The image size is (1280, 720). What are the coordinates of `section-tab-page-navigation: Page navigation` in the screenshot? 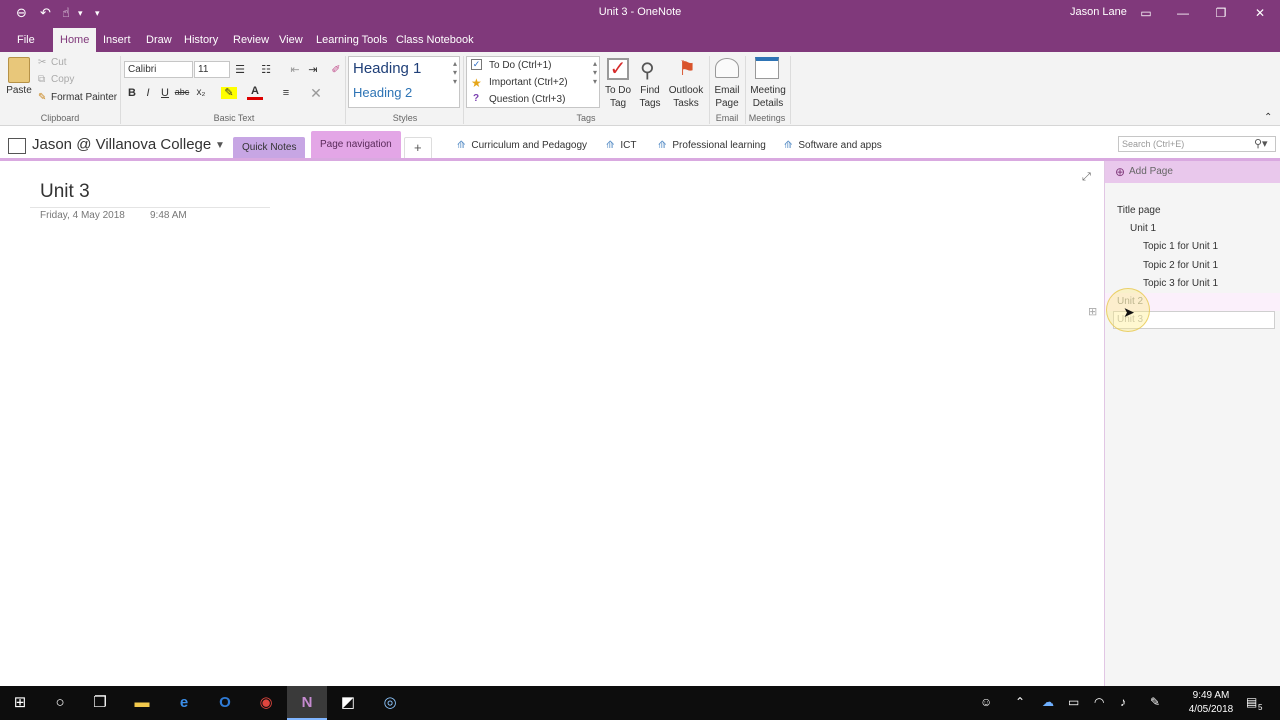 It's located at (356, 145).